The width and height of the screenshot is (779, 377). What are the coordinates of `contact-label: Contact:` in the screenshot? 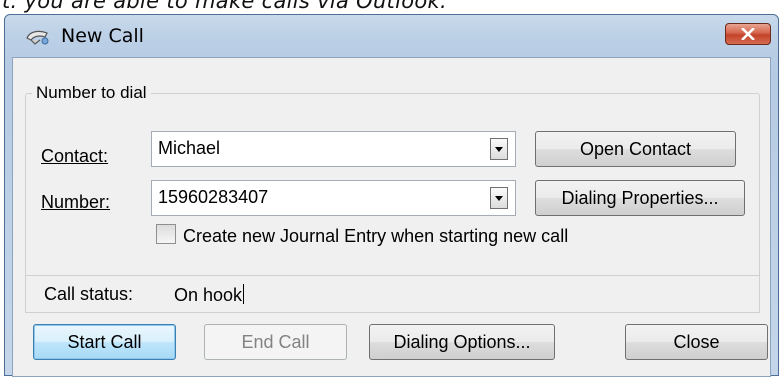 It's located at (74, 156).